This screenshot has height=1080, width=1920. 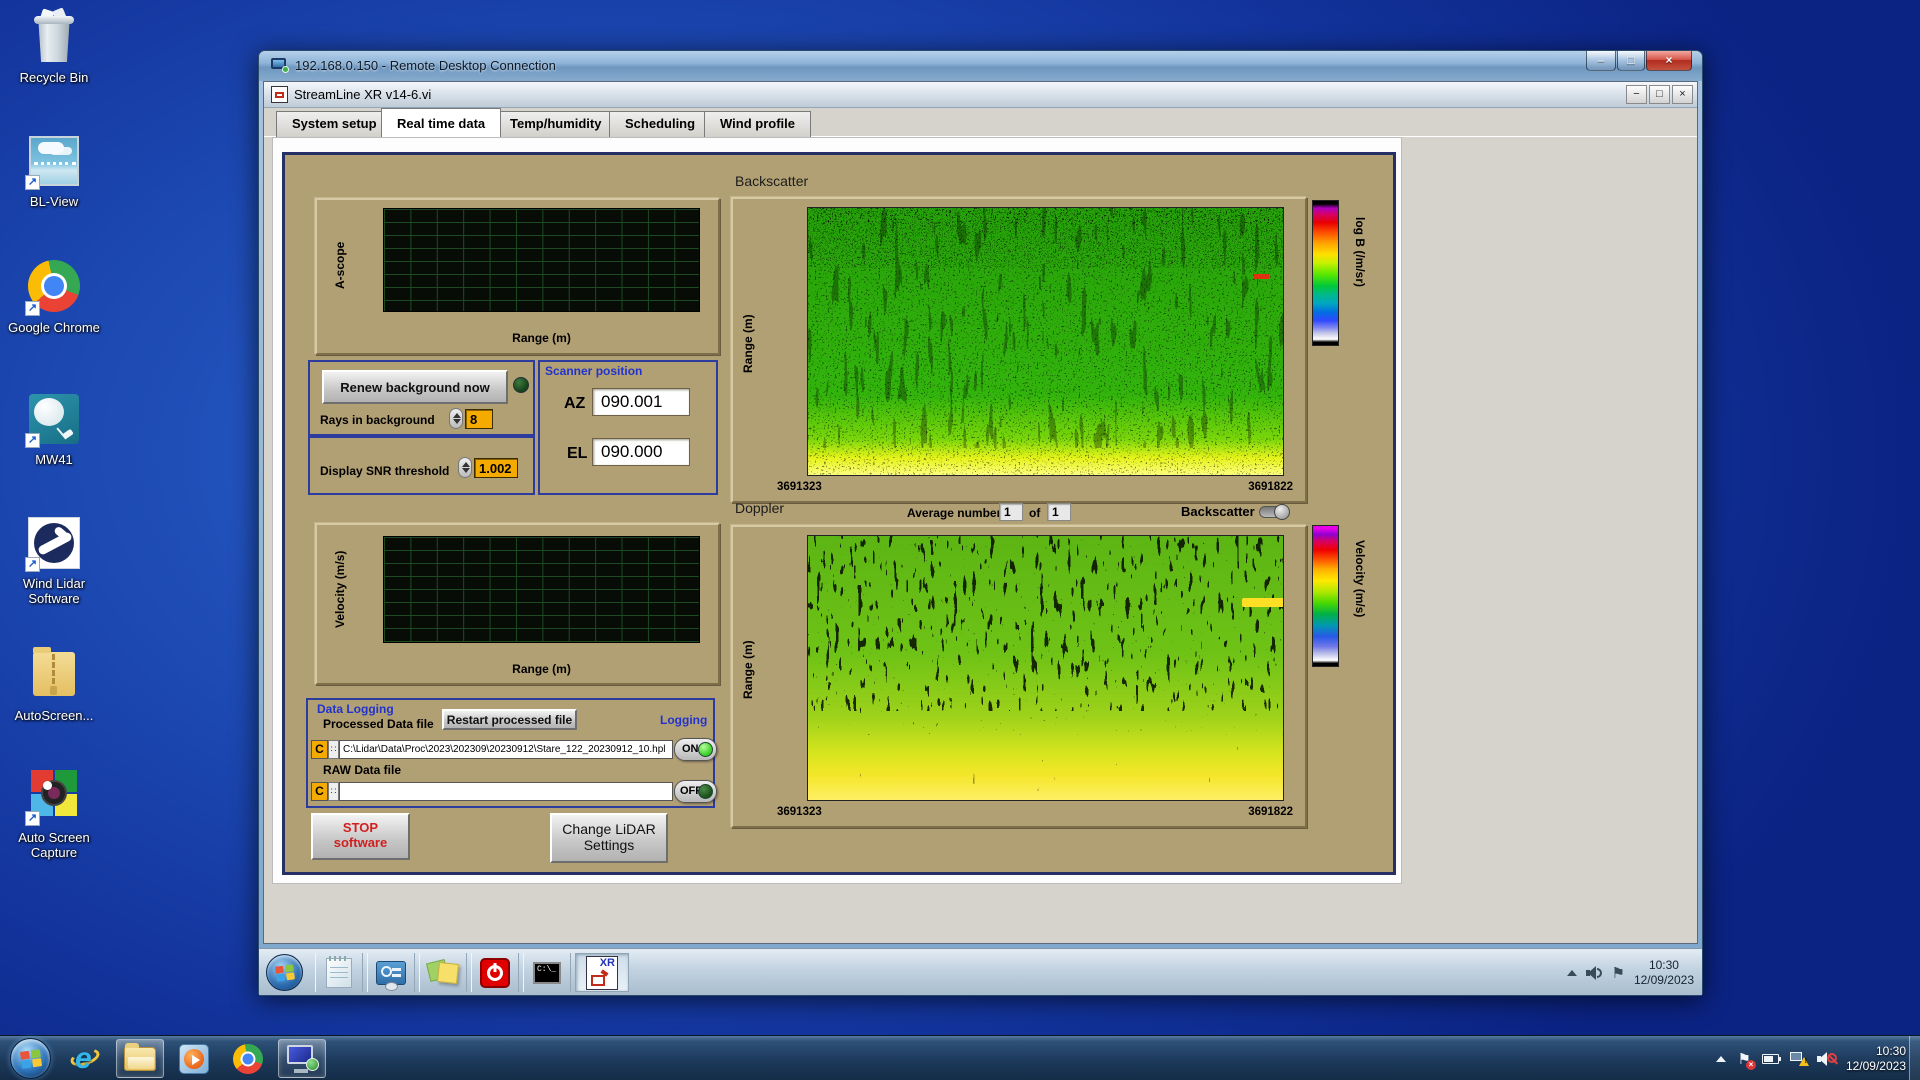 I want to click on backscatter-x-right: 3691822, so click(x=1270, y=487).